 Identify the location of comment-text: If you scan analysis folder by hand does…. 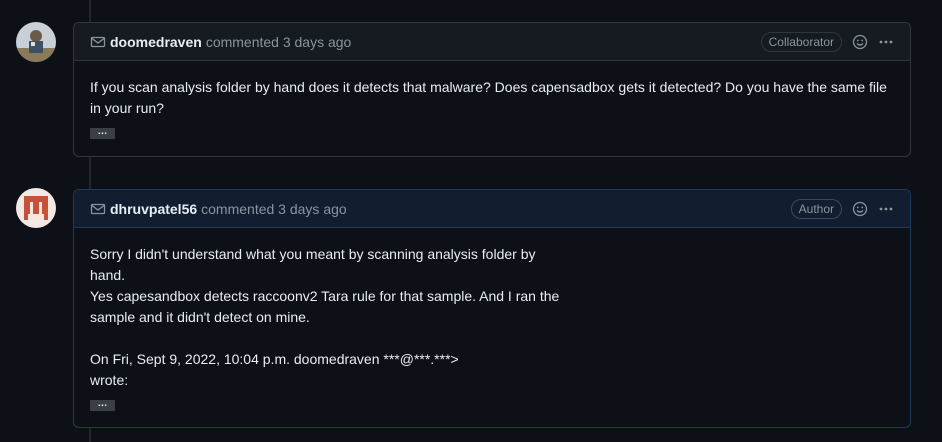
(488, 97).